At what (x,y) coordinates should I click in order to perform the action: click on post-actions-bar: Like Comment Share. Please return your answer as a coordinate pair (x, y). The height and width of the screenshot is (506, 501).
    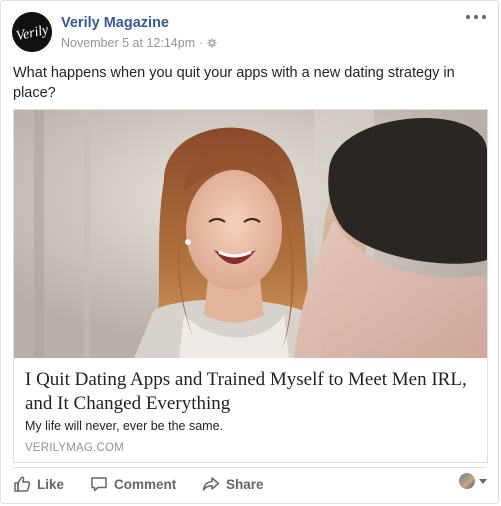
    Looking at the image, I should click on (250, 484).